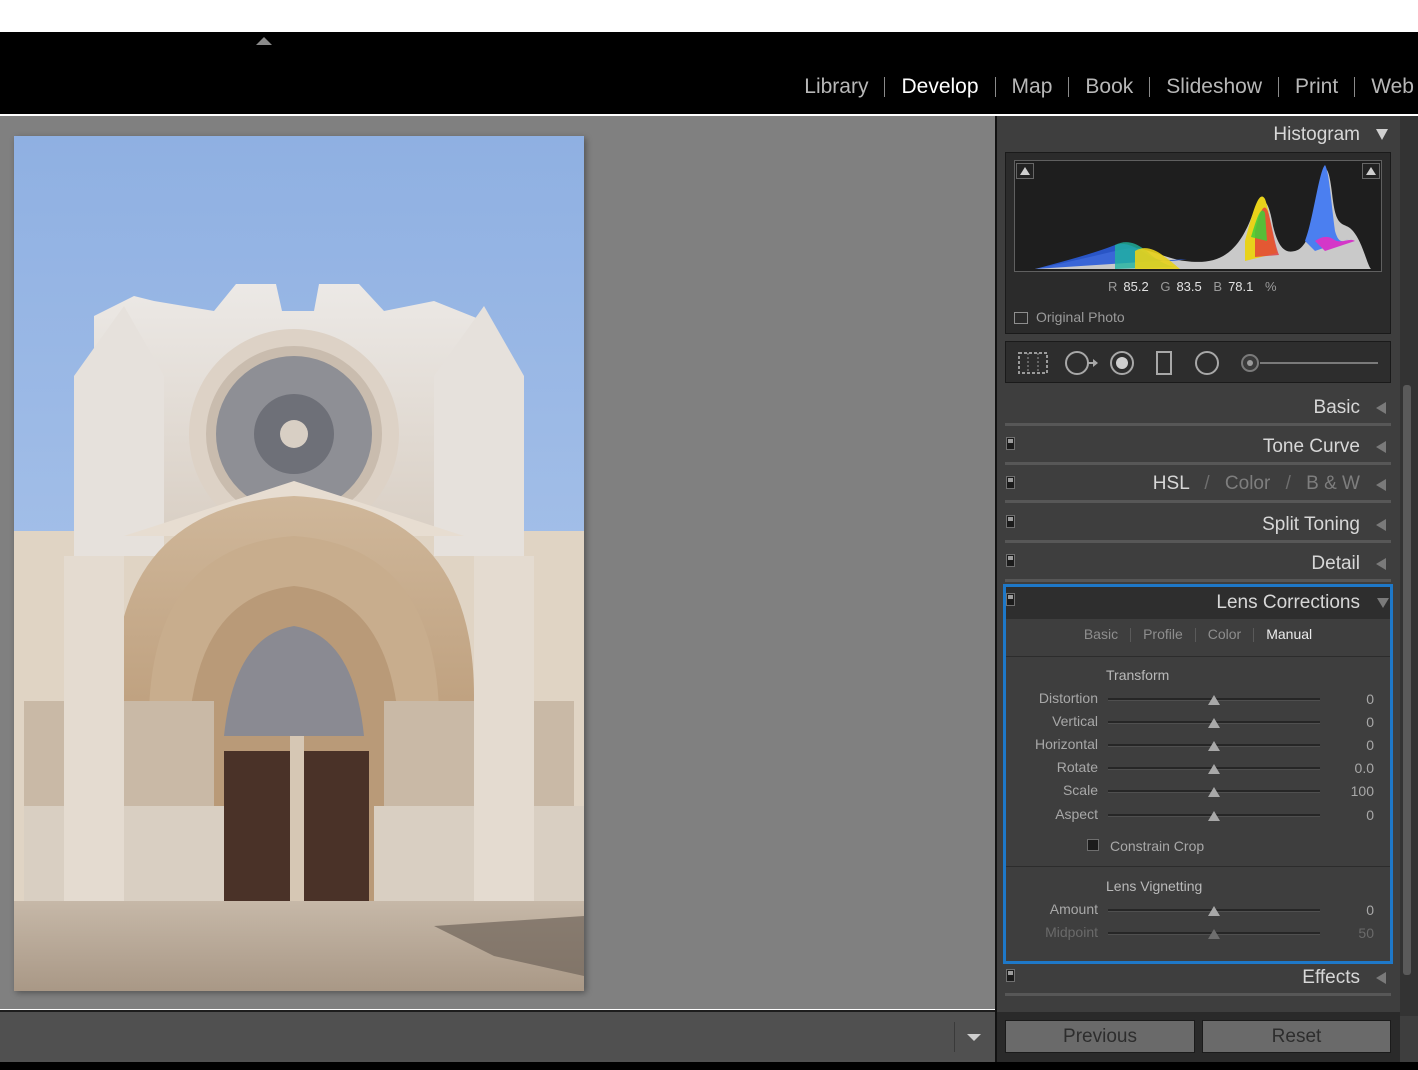 This screenshot has width=1418, height=1070. I want to click on distortion-slider-thumb, so click(1214, 700).